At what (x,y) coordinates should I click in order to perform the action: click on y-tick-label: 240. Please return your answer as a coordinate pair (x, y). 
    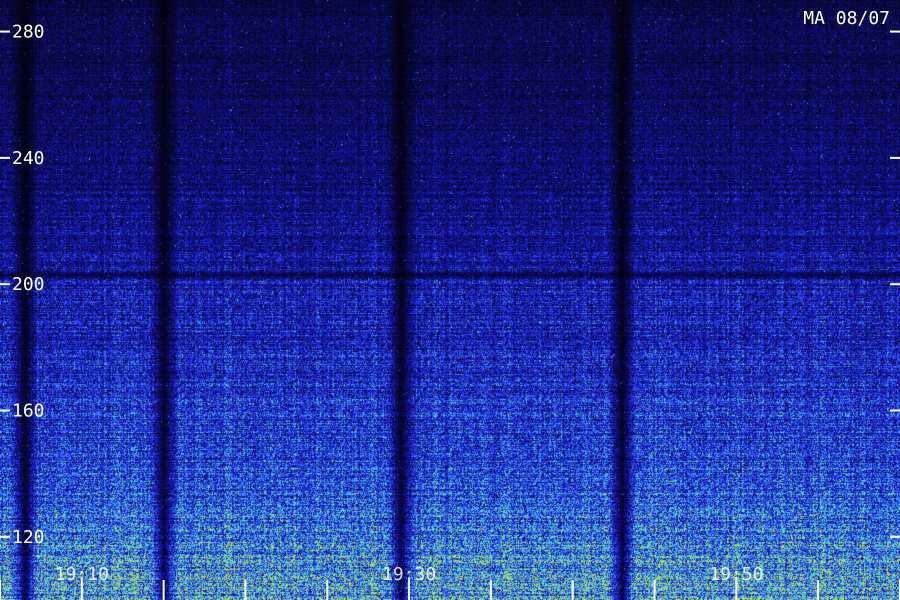
    Looking at the image, I should click on (28, 158).